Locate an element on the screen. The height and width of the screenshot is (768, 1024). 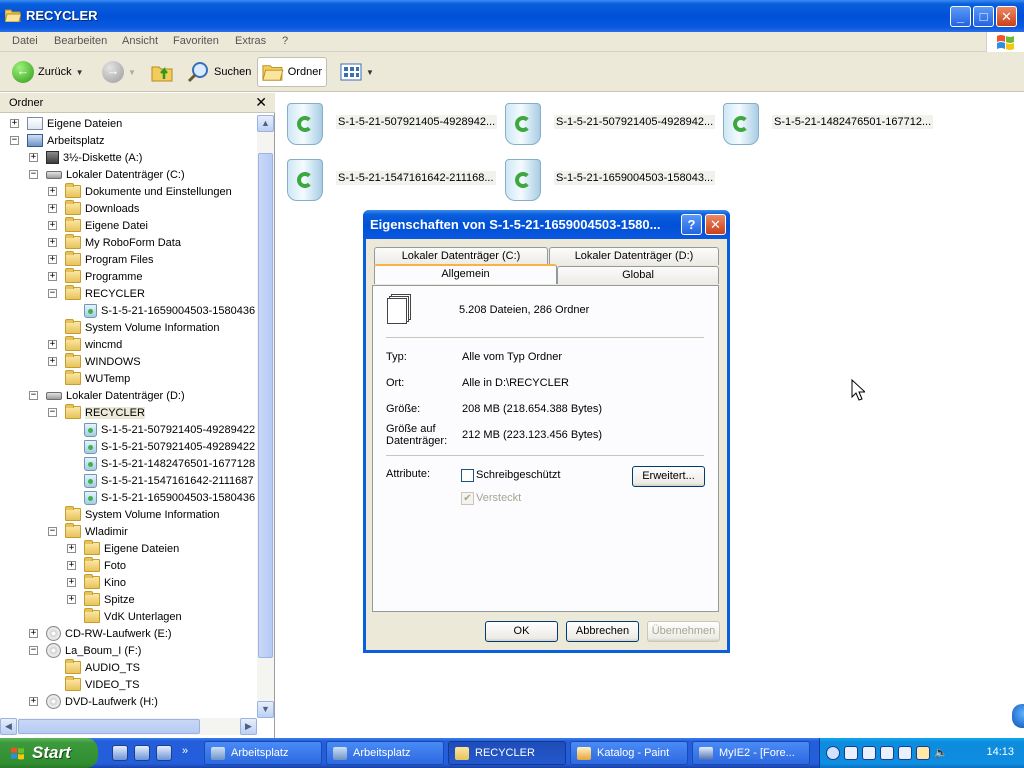
close-button: ✕ is located at coordinates (1006, 16).